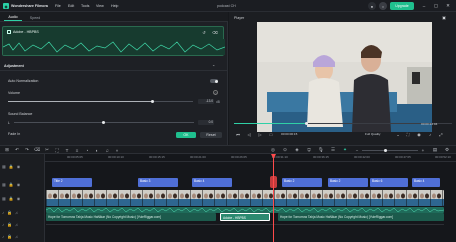 This screenshot has height=242, width=456. Describe the element at coordinates (321, 150) in the screenshot. I see `mic-icon: 🎙` at that location.